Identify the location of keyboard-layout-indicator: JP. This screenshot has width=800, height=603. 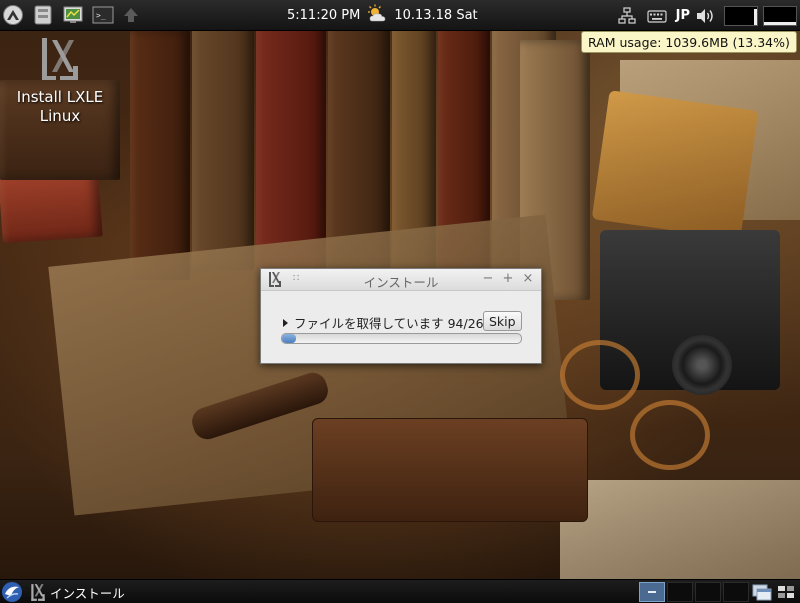
(683, 15).